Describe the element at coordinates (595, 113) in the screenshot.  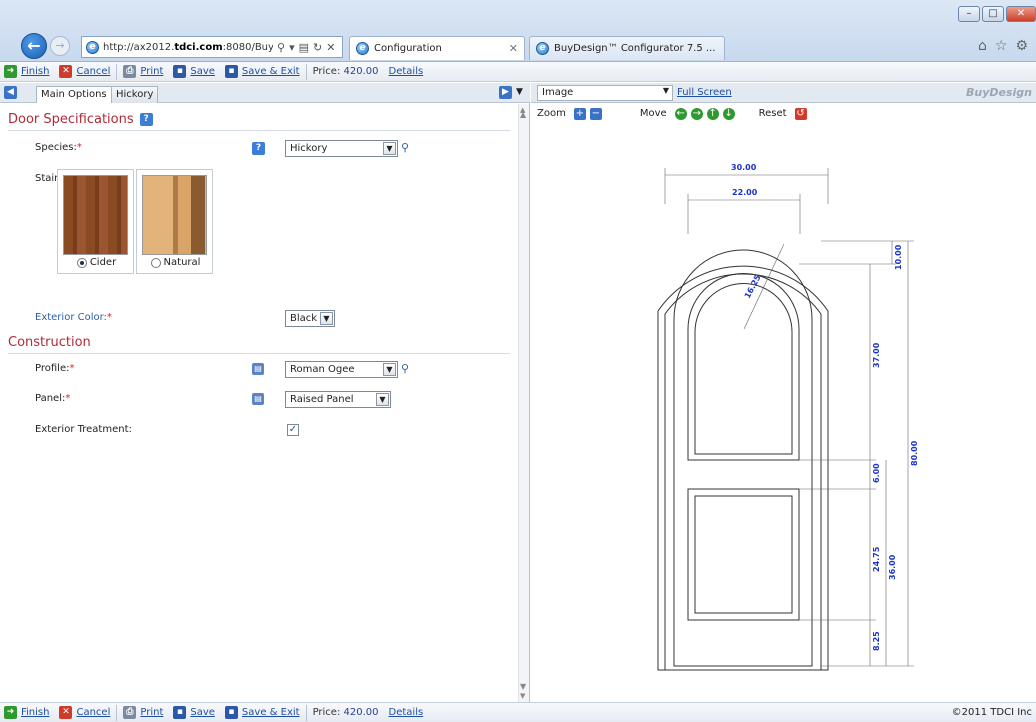
I see `zoom-out-button: −` at that location.